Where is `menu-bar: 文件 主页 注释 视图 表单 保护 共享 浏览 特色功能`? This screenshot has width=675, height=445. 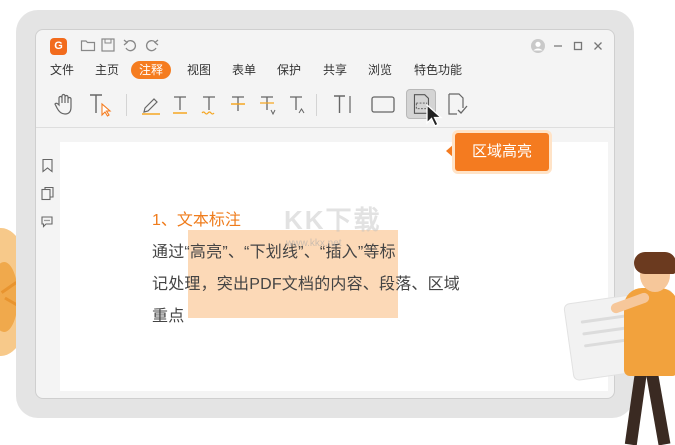 menu-bar: 文件 主页 注释 视图 表单 保护 共享 浏览 特色功能 is located at coordinates (325, 72).